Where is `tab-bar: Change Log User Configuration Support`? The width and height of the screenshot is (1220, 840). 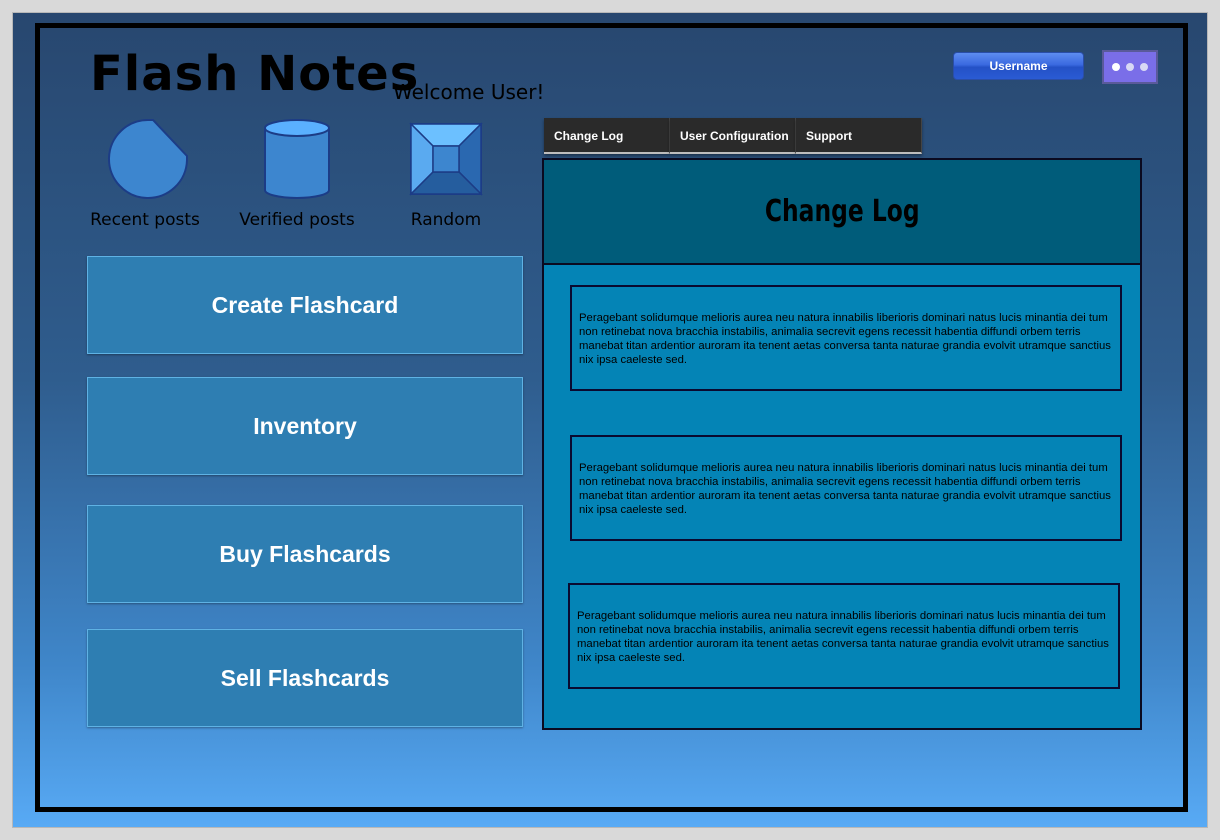 tab-bar: Change Log User Configuration Support is located at coordinates (733, 136).